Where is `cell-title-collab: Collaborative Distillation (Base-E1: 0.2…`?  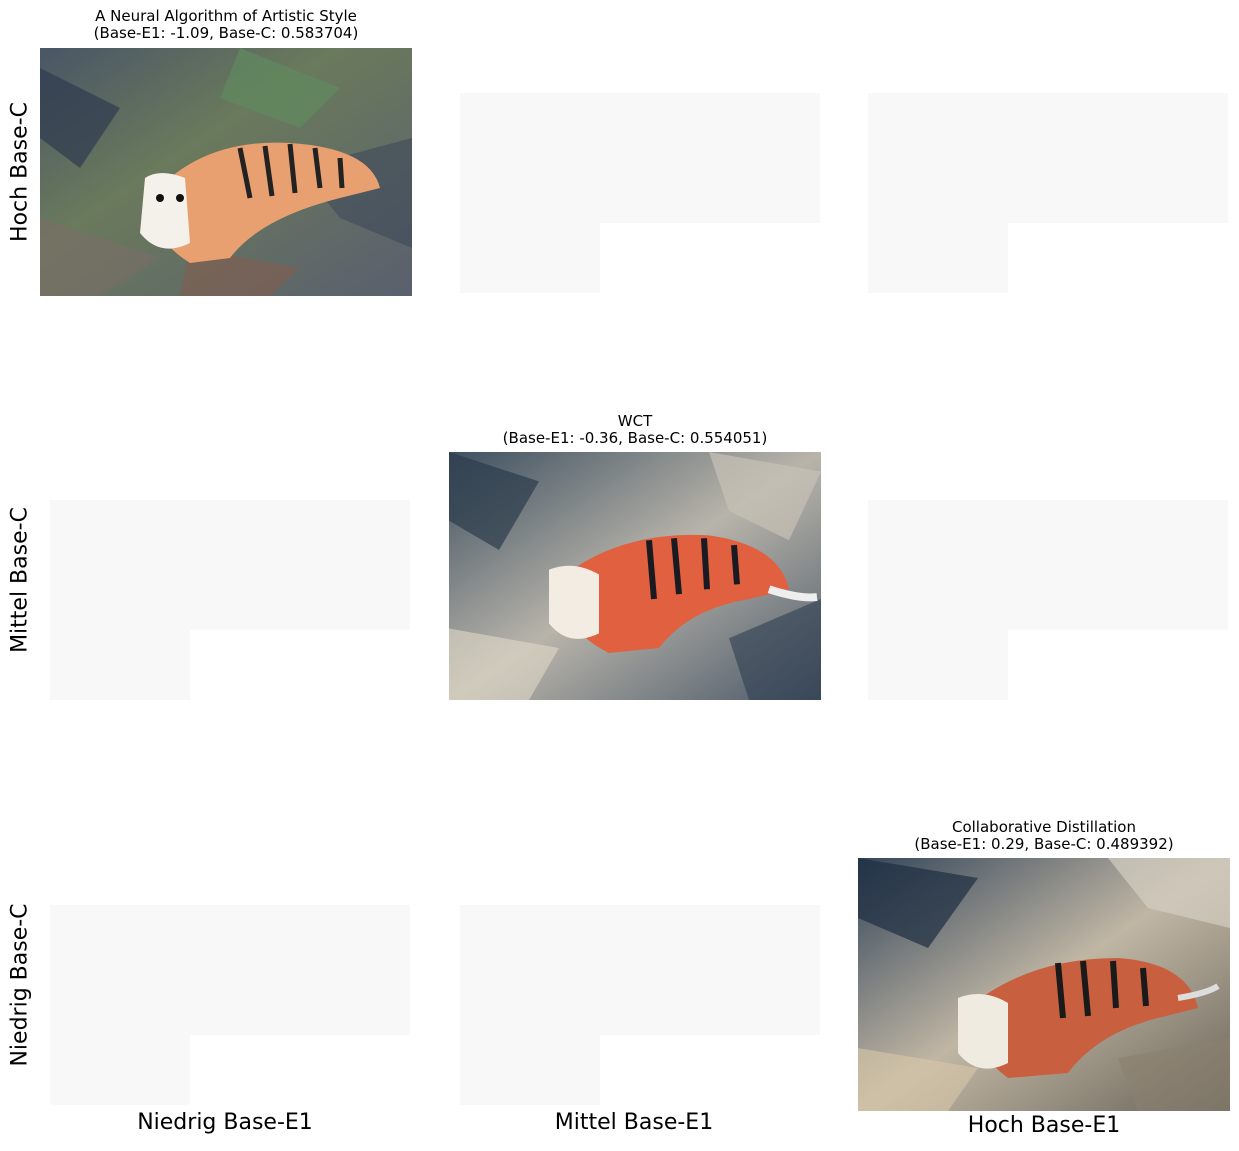
cell-title-collab: Collaborative Distillation (Base-E1: 0.2… is located at coordinates (1043, 836).